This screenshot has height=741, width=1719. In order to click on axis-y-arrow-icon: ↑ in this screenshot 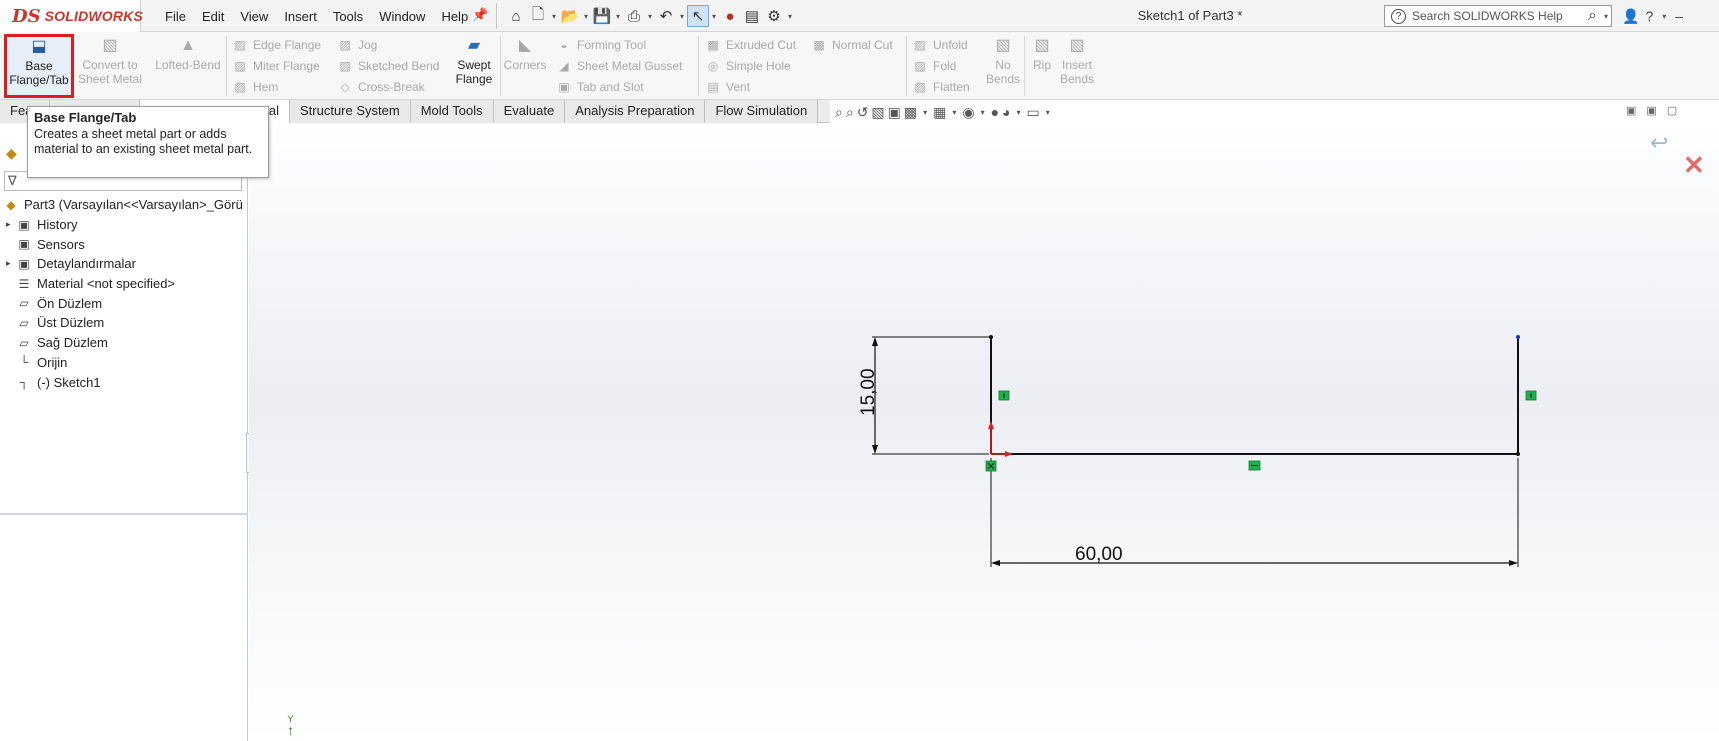, I will do `click(290, 730)`.